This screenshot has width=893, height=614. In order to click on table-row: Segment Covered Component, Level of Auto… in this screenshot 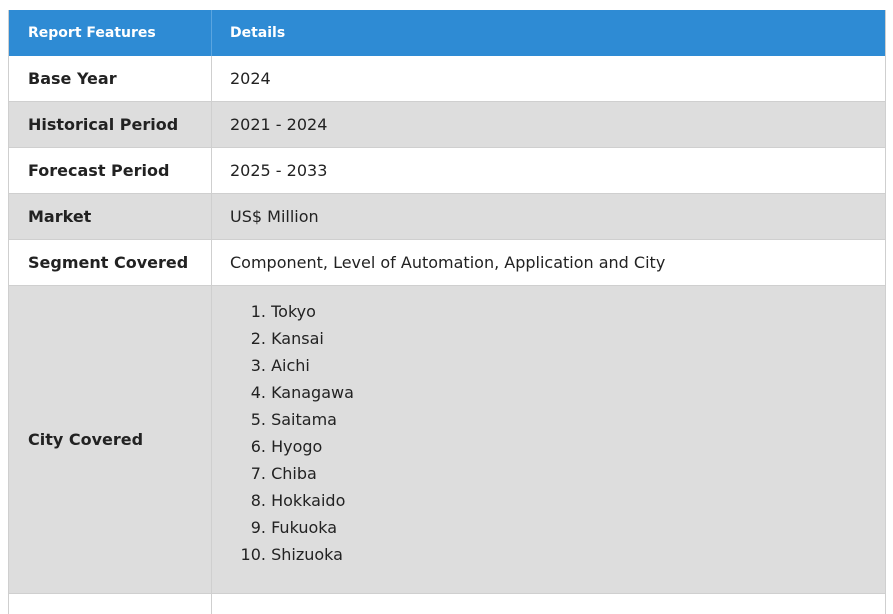, I will do `click(447, 263)`.